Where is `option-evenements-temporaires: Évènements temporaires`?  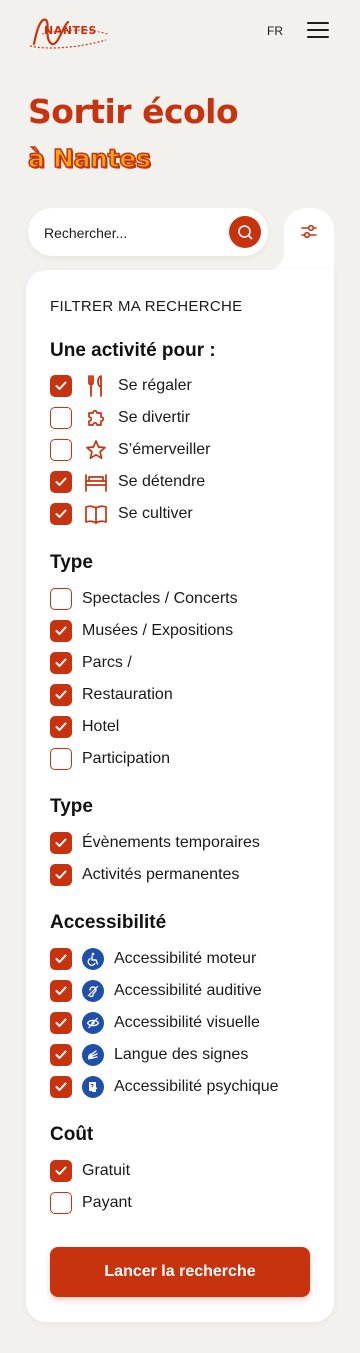
option-evenements-temporaires: Évènements temporaires is located at coordinates (155, 843).